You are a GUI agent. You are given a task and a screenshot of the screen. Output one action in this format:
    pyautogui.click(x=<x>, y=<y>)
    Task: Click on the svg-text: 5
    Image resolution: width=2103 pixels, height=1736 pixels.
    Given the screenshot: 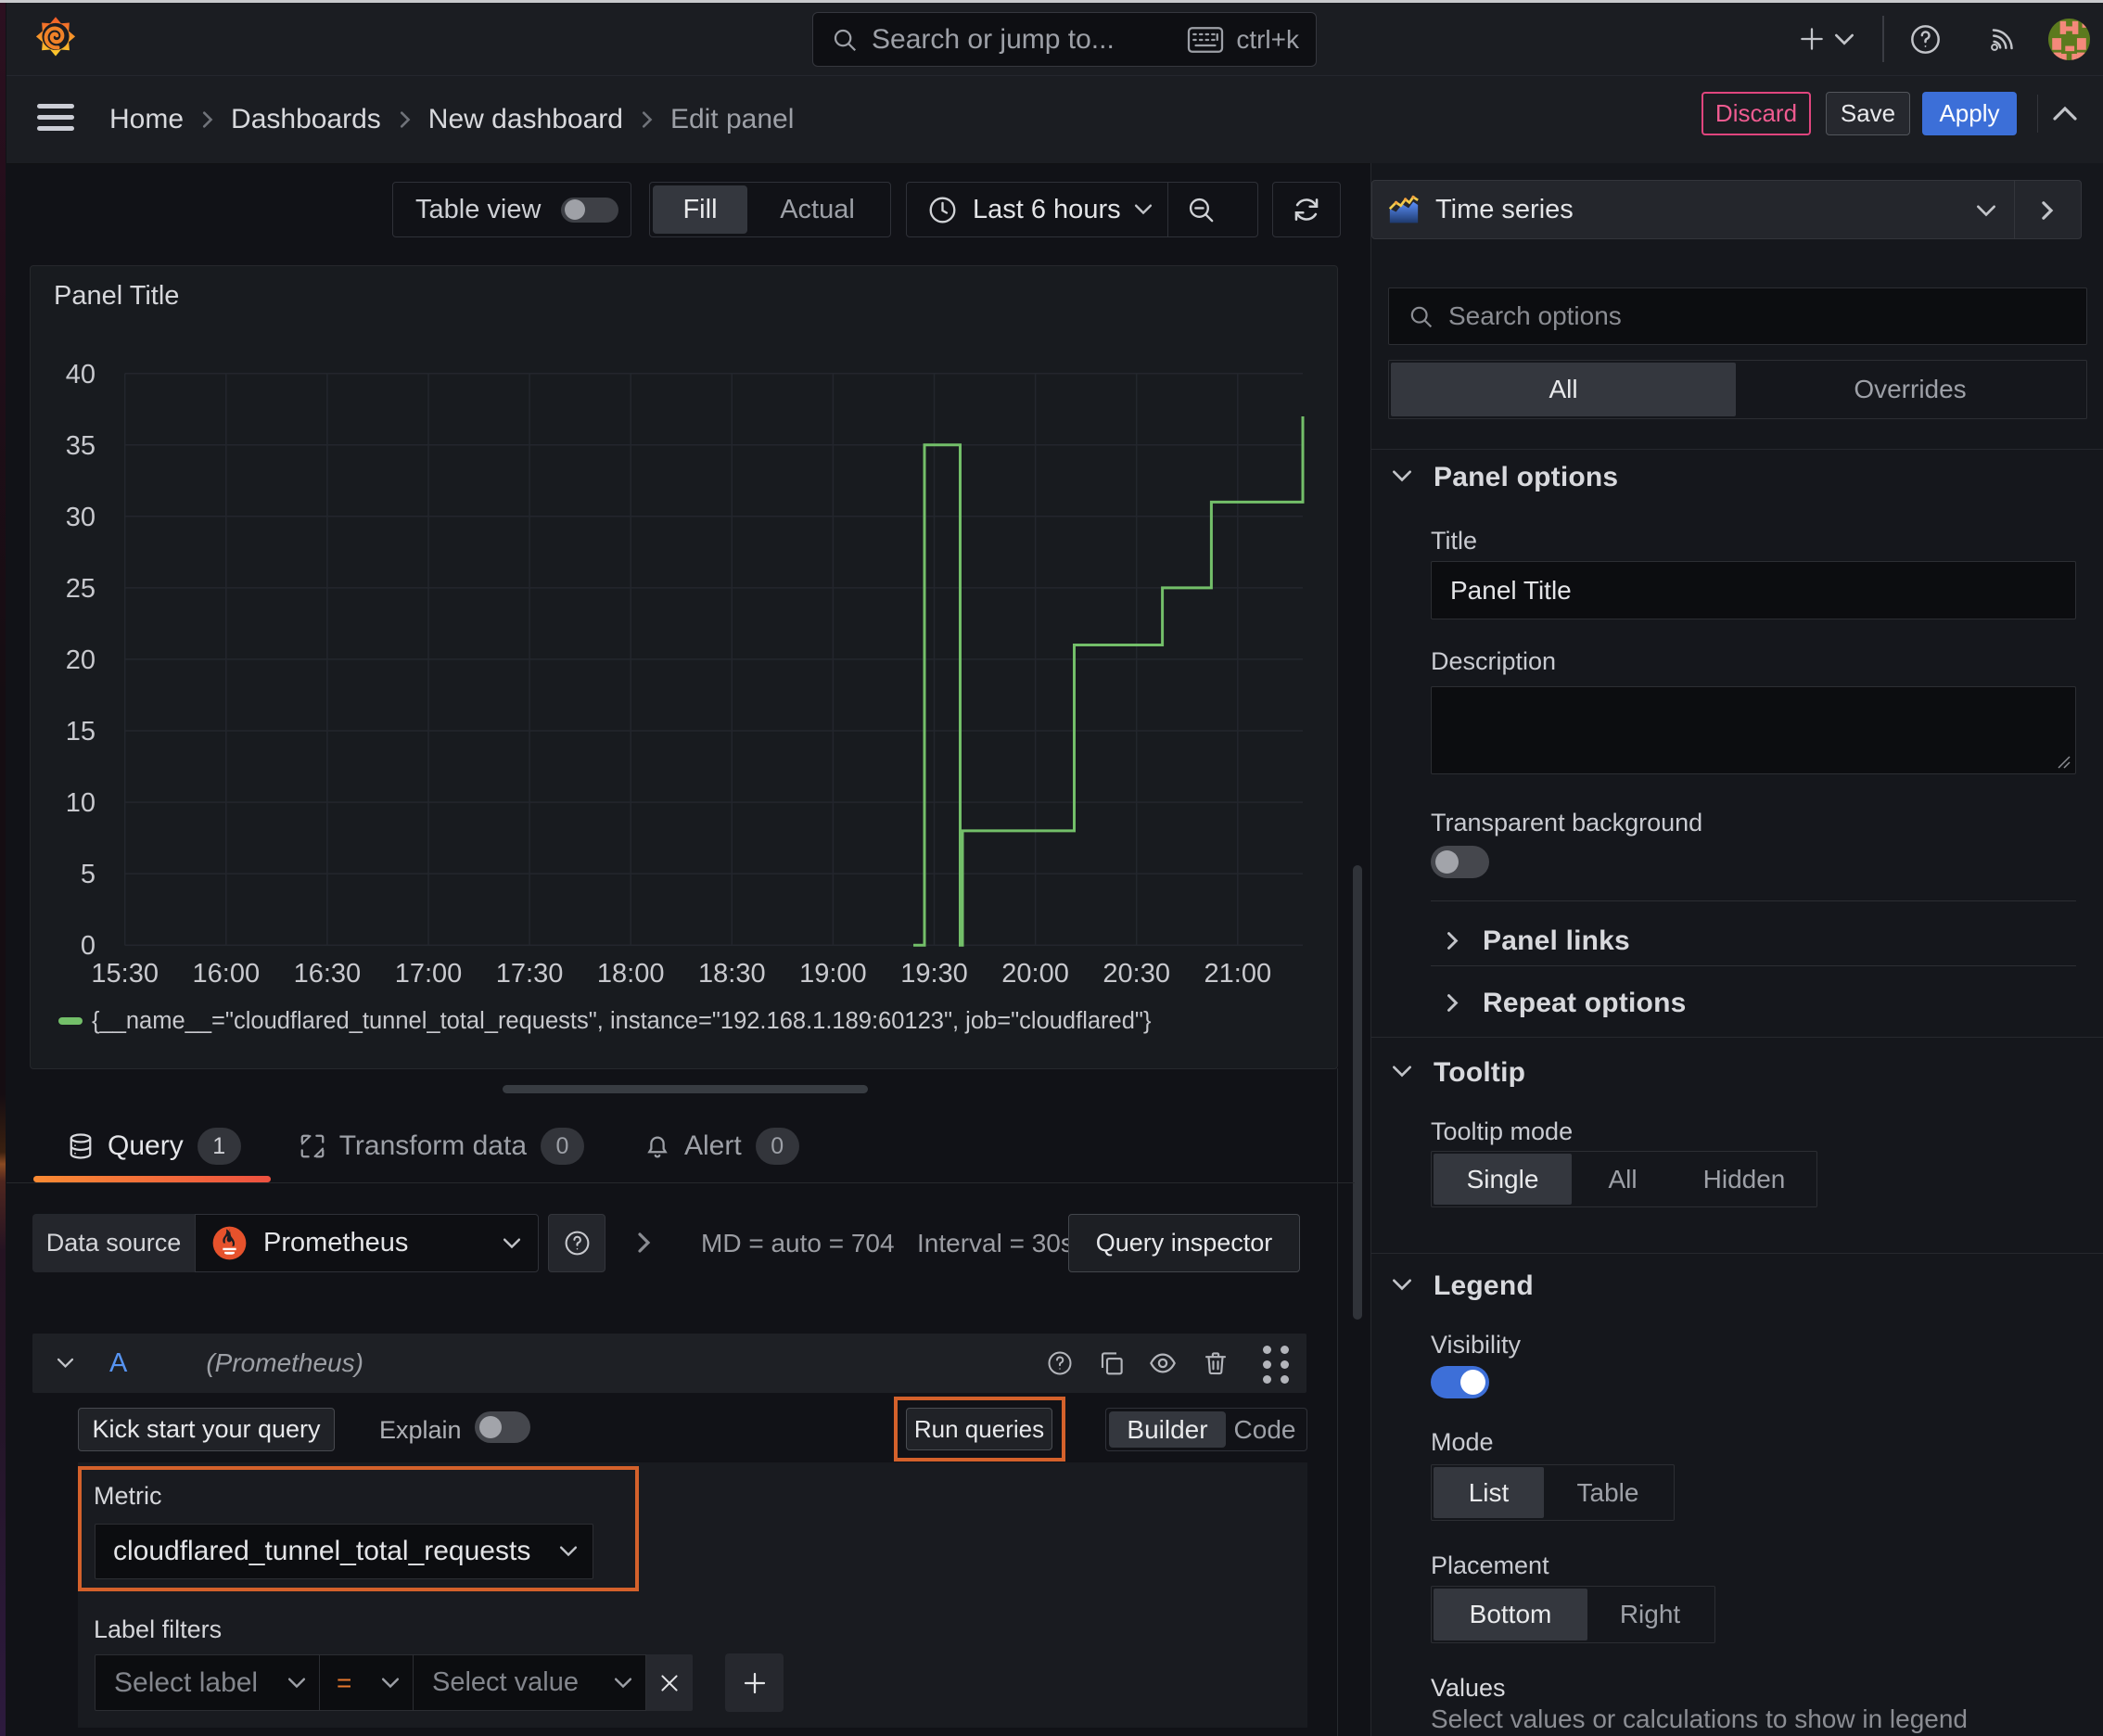 What is the action you would take?
    pyautogui.click(x=88, y=874)
    